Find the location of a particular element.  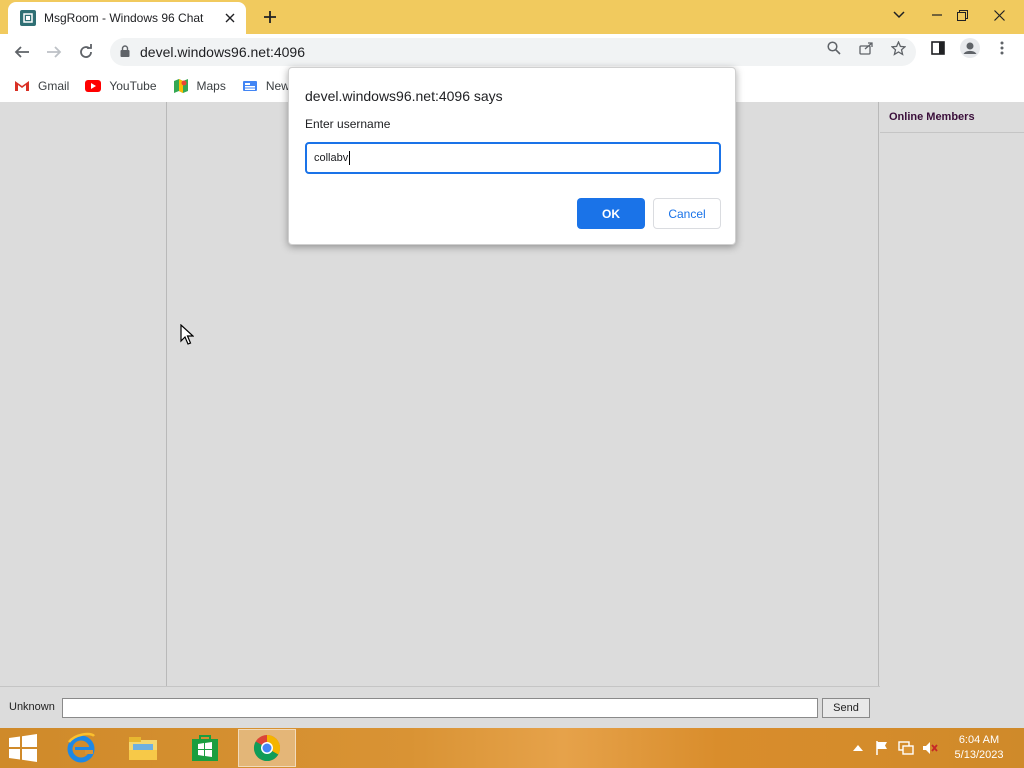

bookmark-youtube: YouTube is located at coordinates (121, 86).